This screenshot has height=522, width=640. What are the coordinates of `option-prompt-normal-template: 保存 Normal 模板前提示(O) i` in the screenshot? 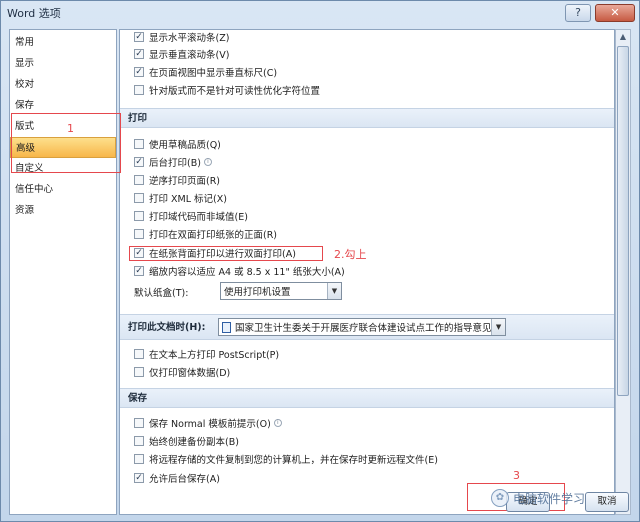 It's located at (208, 423).